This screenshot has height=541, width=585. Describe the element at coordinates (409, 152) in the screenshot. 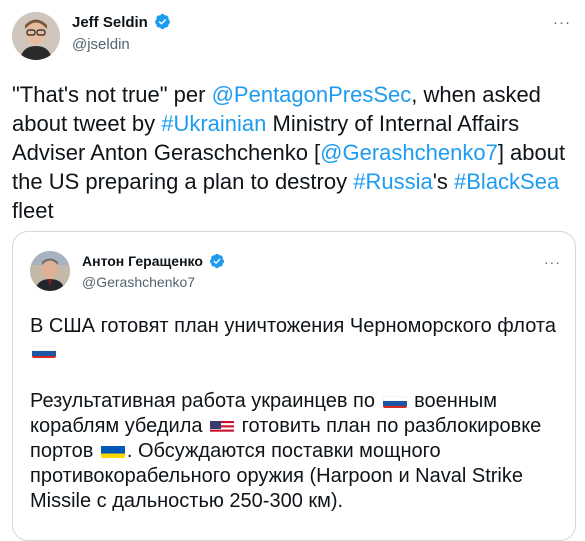

I see `mention-link: @Gerashchenko7` at that location.